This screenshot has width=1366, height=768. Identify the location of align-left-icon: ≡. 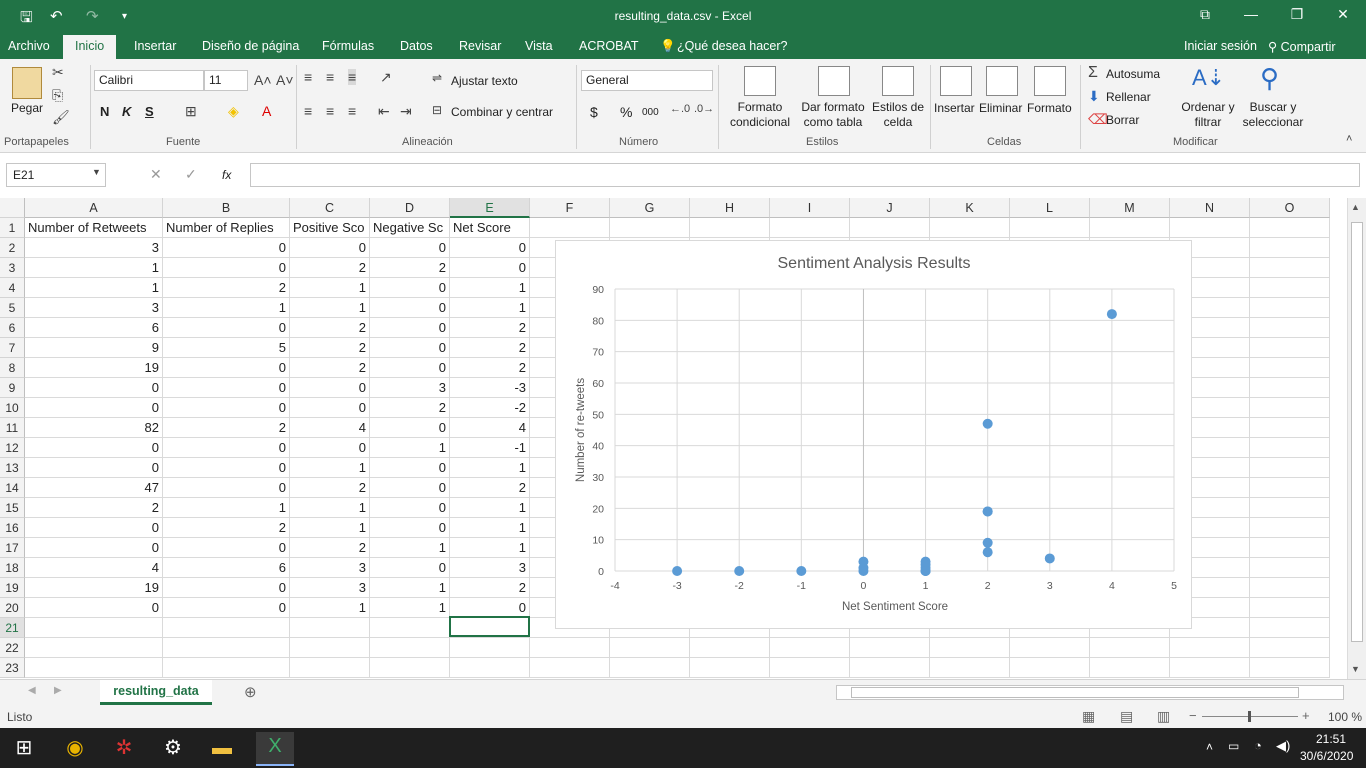
(308, 111).